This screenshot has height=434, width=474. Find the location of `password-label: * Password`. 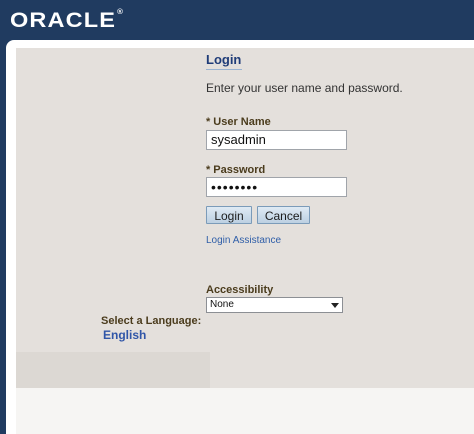

password-label: * Password is located at coordinates (235, 170).